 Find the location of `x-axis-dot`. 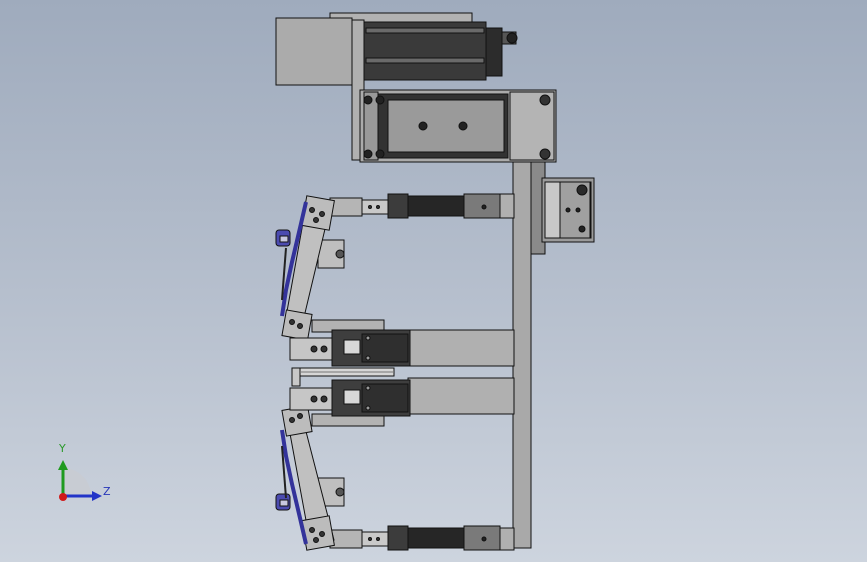

x-axis-dot is located at coordinates (63, 497).